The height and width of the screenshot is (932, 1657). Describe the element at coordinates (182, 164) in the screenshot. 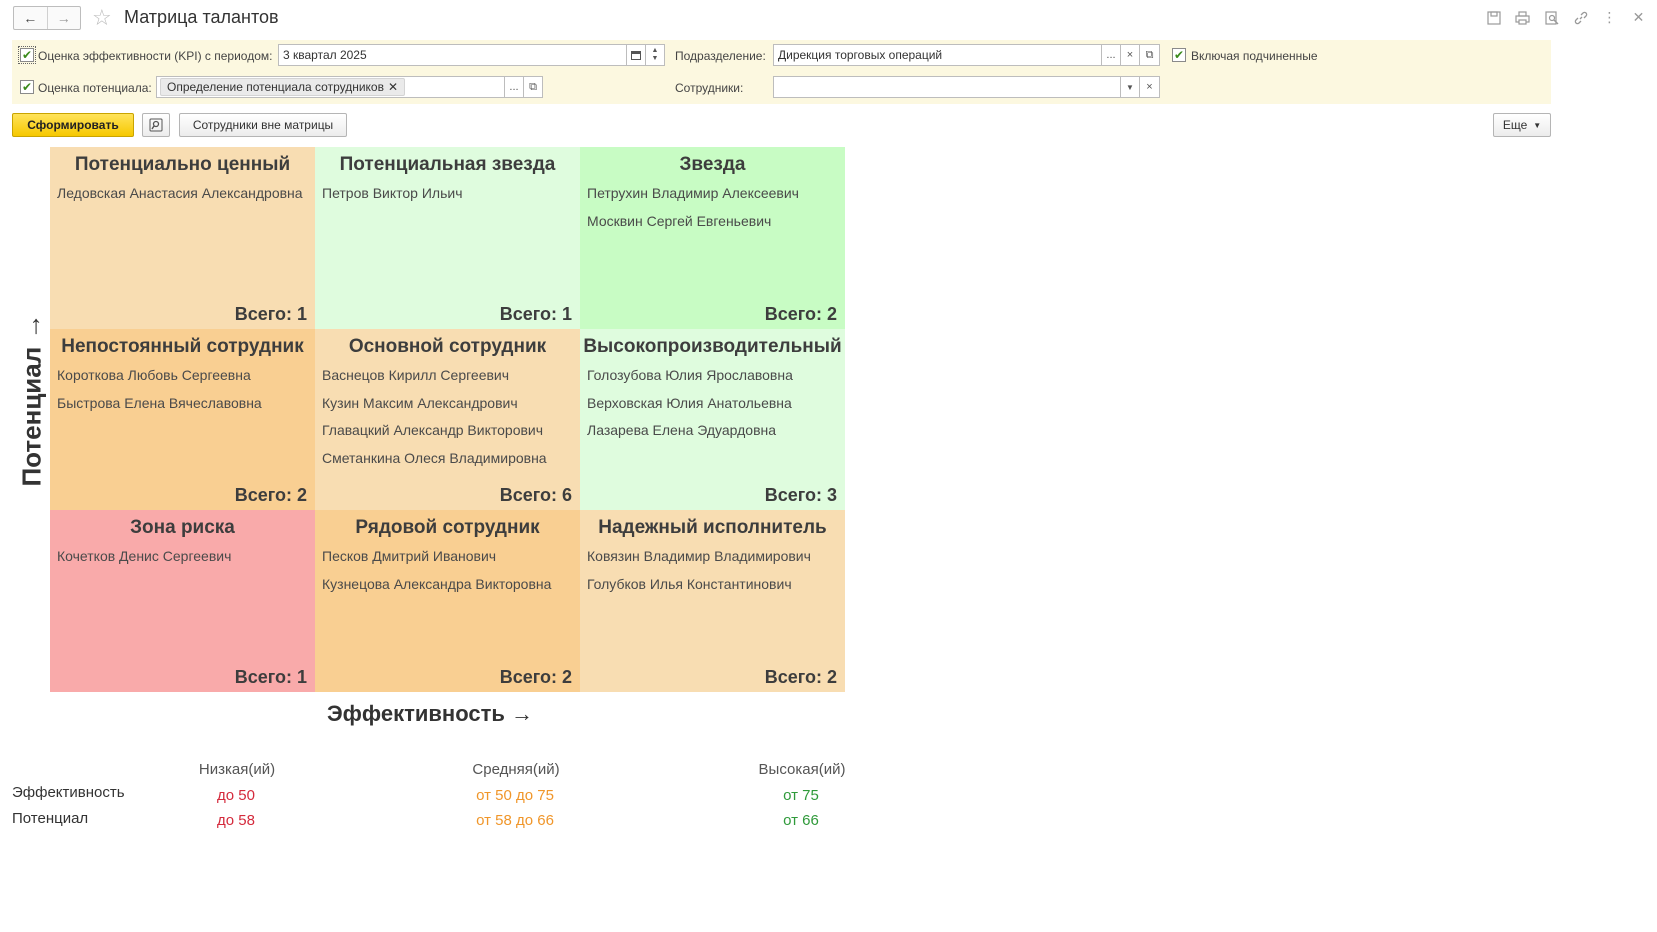

I see `cell-title: Потенциально ценный` at that location.